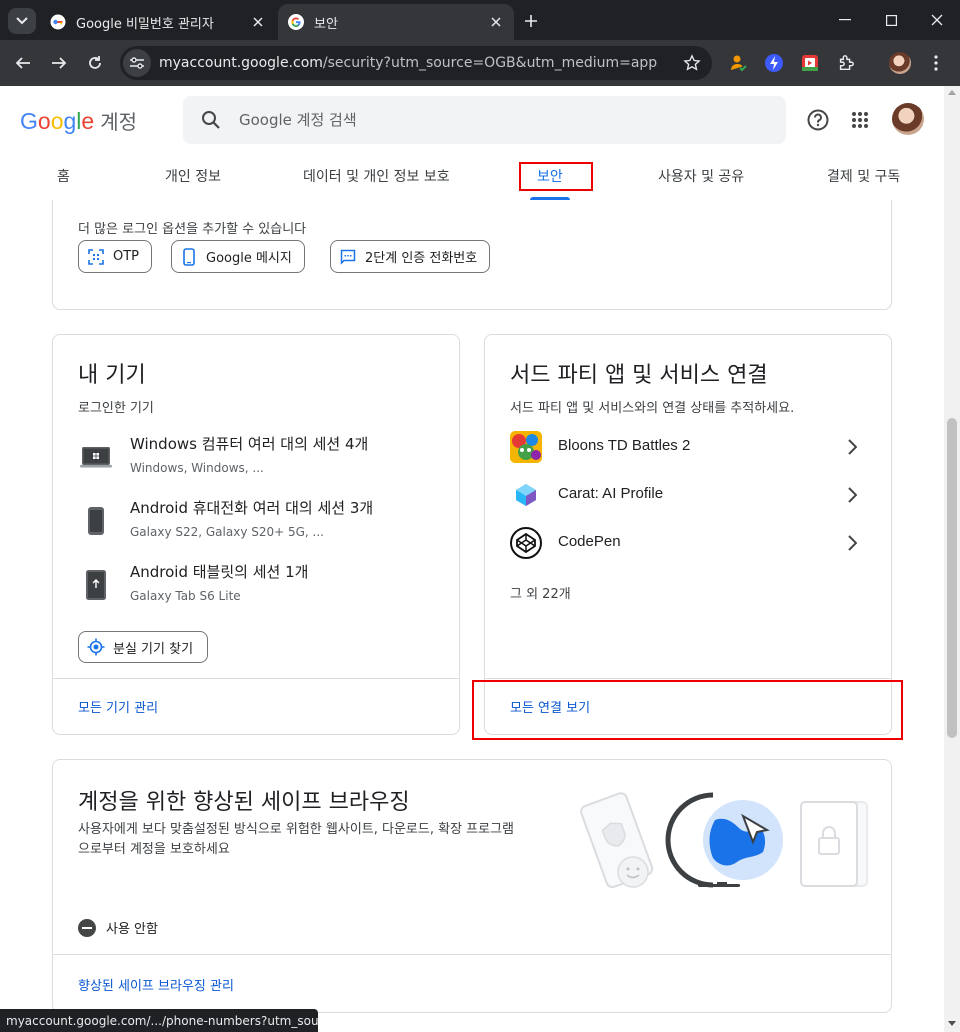 This screenshot has height=1032, width=960. Describe the element at coordinates (96, 521) in the screenshot. I see `phone-device-icon` at that location.